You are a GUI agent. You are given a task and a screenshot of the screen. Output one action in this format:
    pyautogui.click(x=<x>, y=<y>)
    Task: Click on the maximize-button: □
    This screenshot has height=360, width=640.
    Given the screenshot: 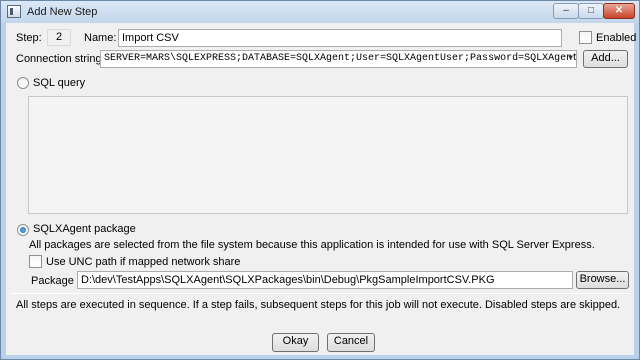 What is the action you would take?
    pyautogui.click(x=591, y=11)
    